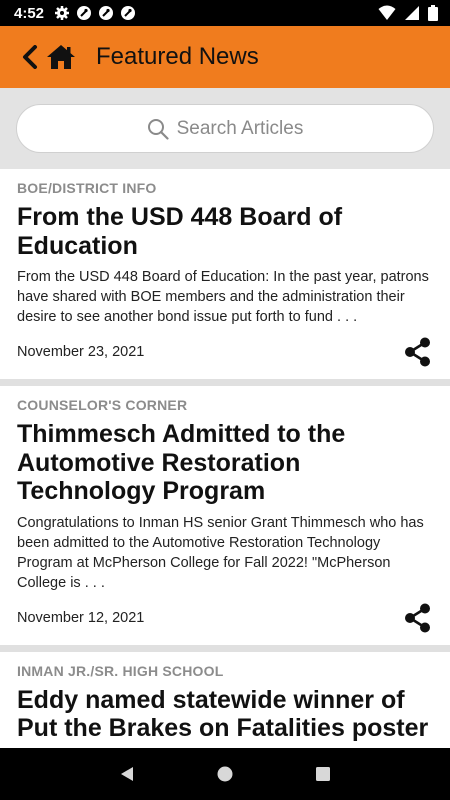  I want to click on status-time: 4:52, so click(29, 13).